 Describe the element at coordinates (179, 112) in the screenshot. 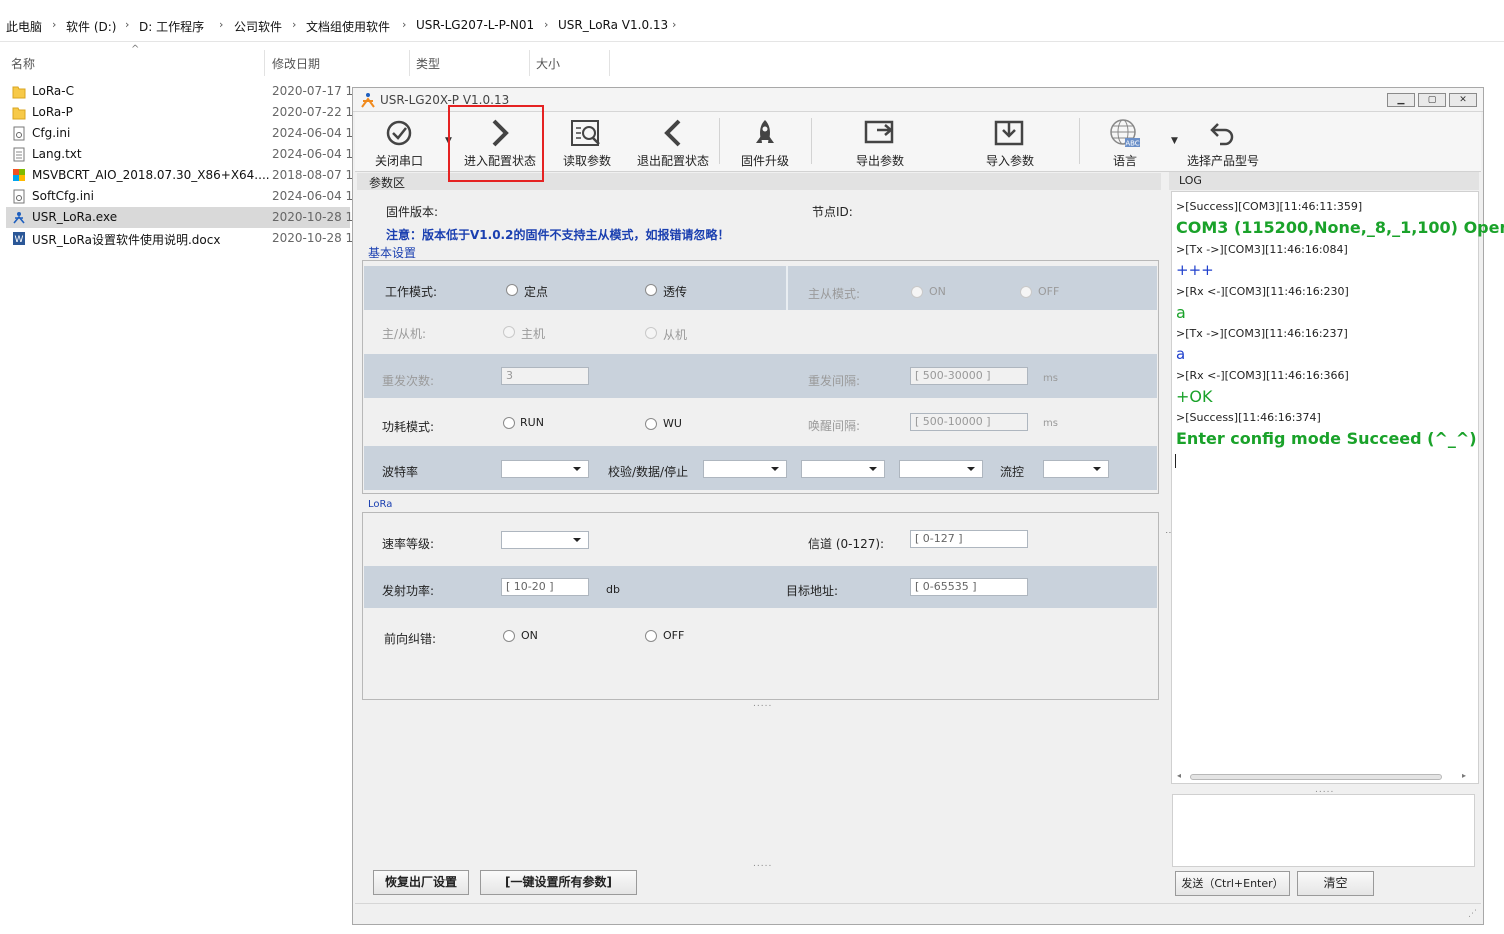

I see `file-row: LoRa-P 2020-07-22 1` at that location.